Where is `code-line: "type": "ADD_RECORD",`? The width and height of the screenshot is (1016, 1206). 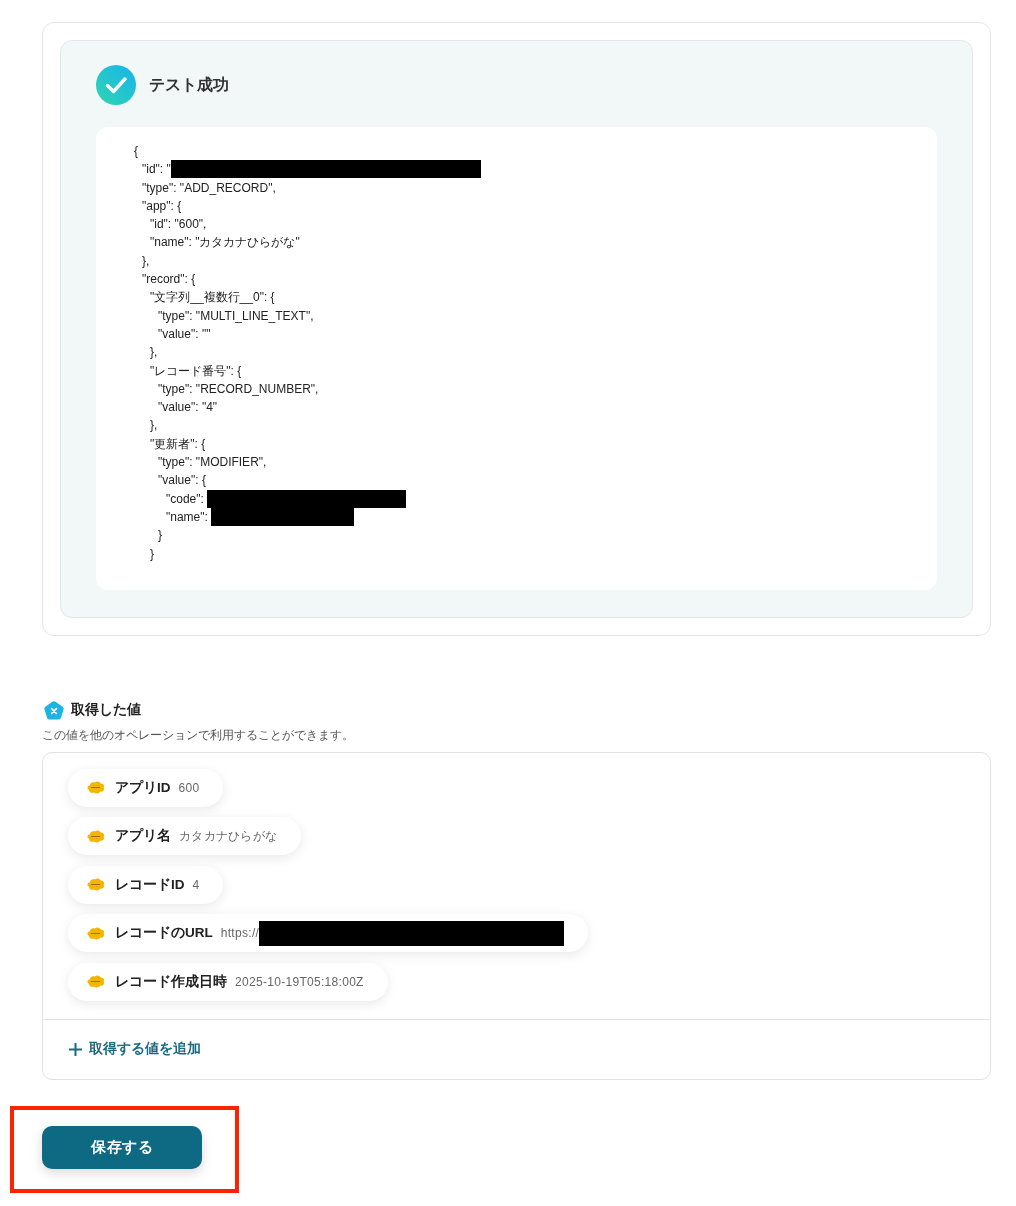 code-line: "type": "ADD_RECORD", is located at coordinates (209, 188).